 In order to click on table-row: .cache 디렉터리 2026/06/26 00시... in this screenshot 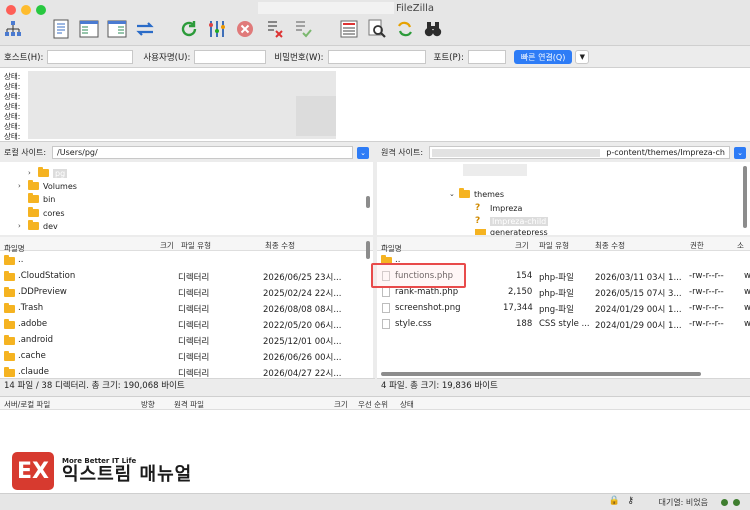, I will do `click(186, 355)`.